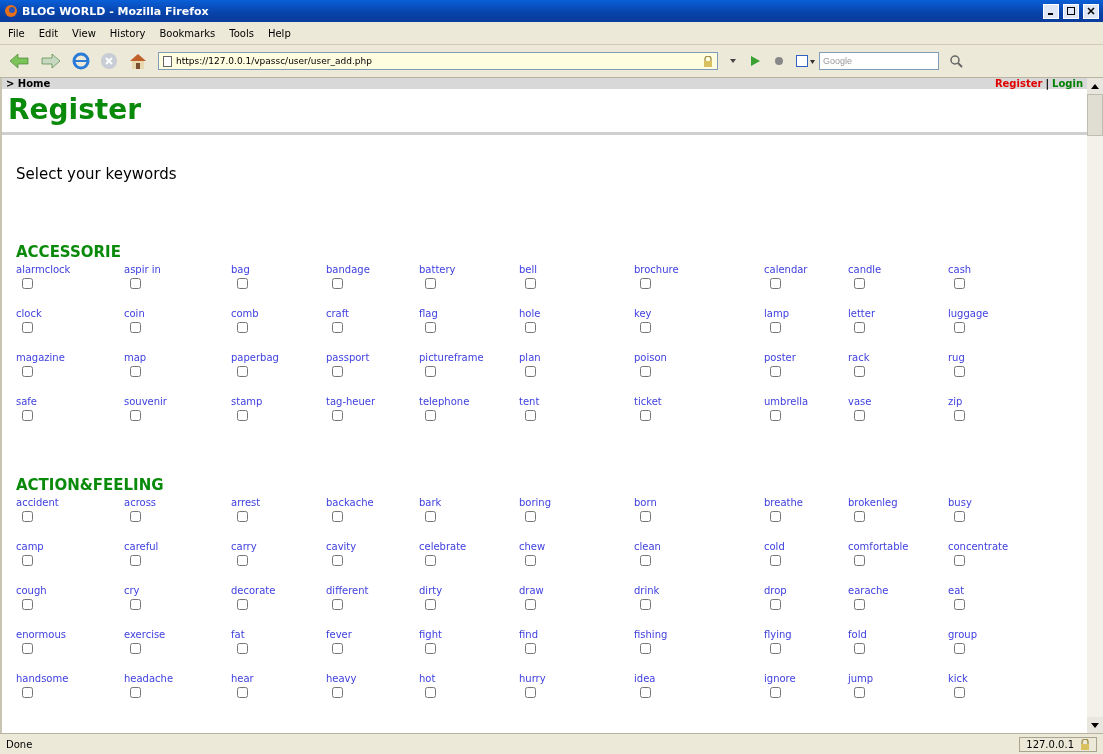 The image size is (1103, 754). What do you see at coordinates (1071, 11) in the screenshot?
I see `maximize-button` at bounding box center [1071, 11].